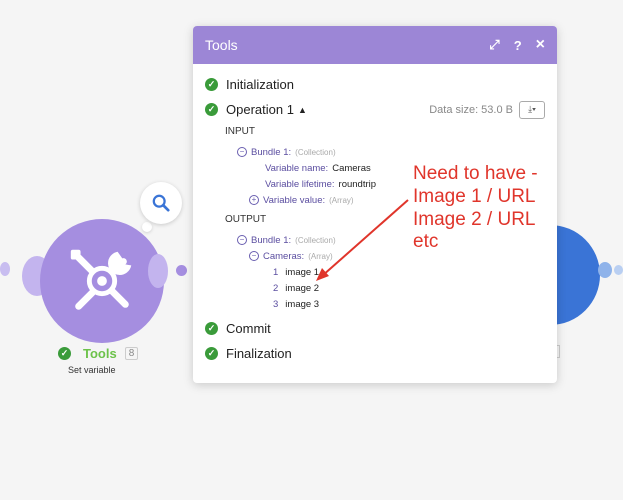 The image size is (623, 500). What do you see at coordinates (362, 240) in the screenshot?
I see `annotation-arrow` at bounding box center [362, 240].